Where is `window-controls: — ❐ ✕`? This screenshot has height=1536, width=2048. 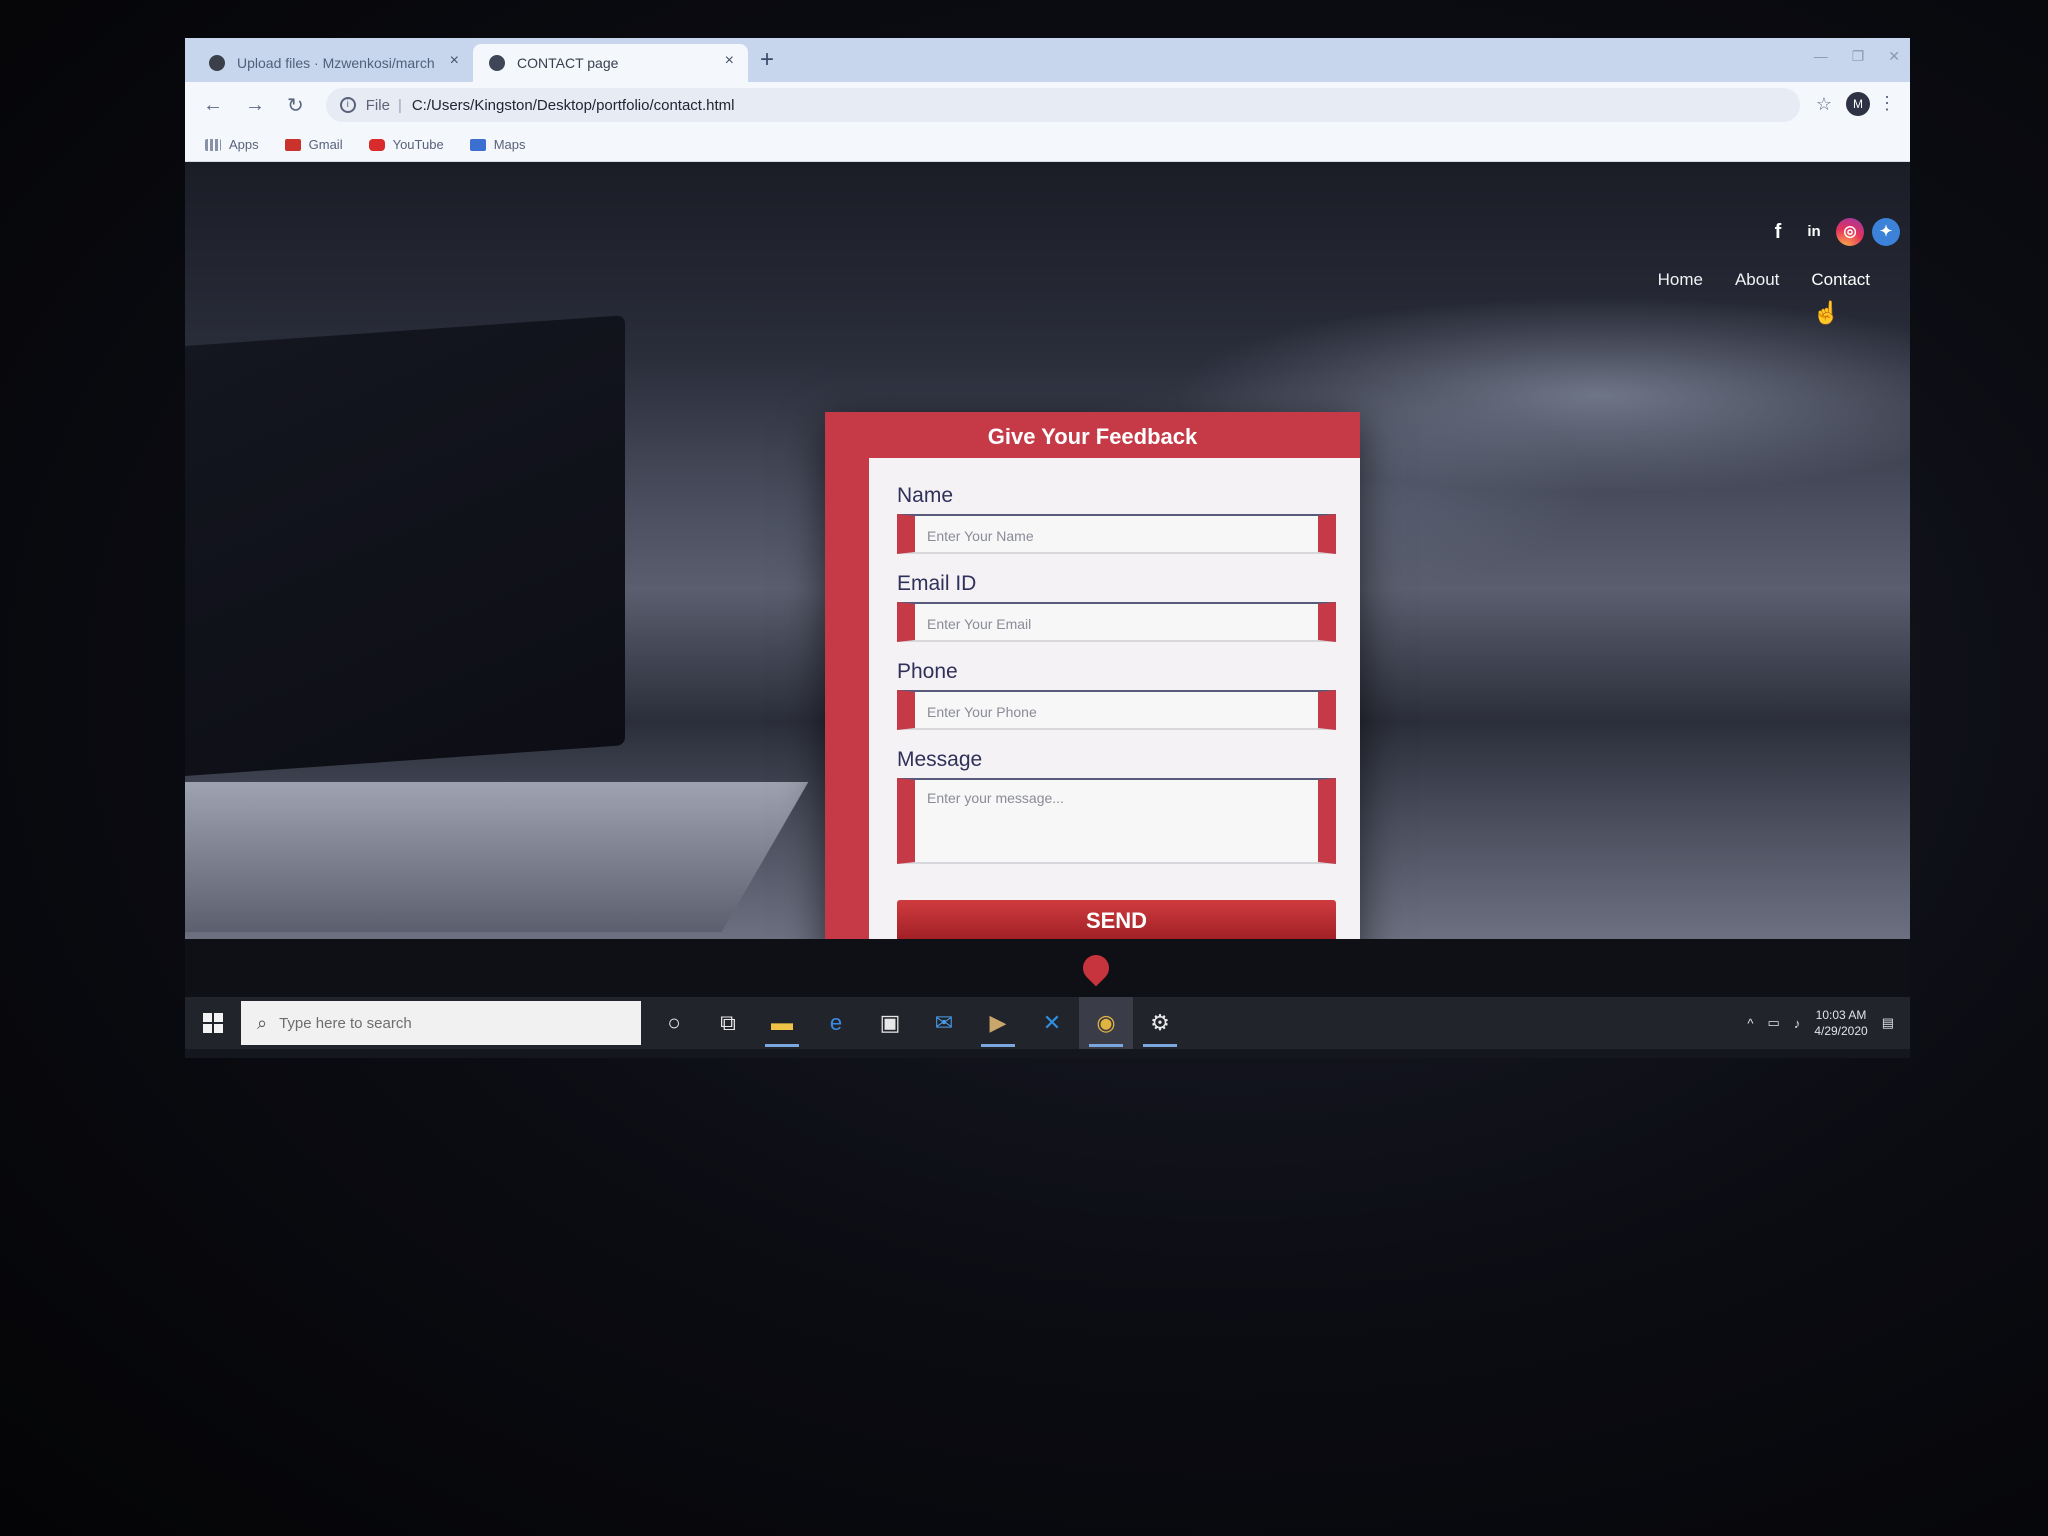
window-controls: — ❐ ✕ is located at coordinates (1857, 56).